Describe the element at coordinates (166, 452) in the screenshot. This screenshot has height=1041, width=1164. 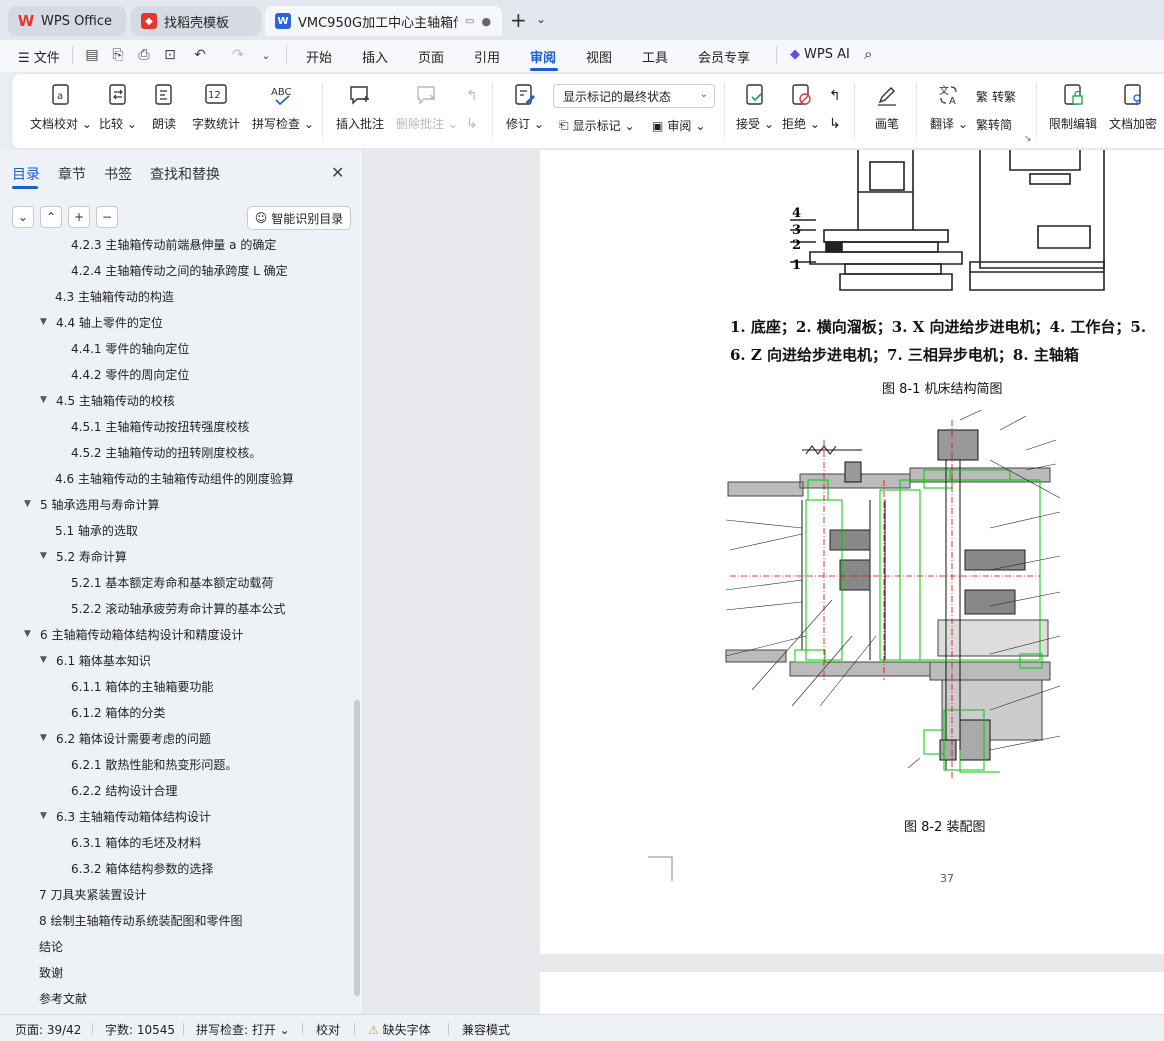
I see `toc-item: 4.5.2 主轴箱传动的扭转刚度校核。` at that location.